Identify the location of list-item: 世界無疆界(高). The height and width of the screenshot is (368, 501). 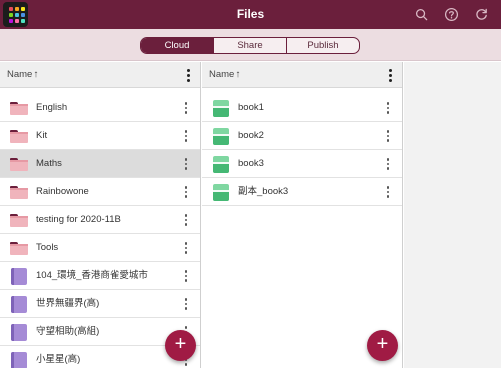
(100, 304).